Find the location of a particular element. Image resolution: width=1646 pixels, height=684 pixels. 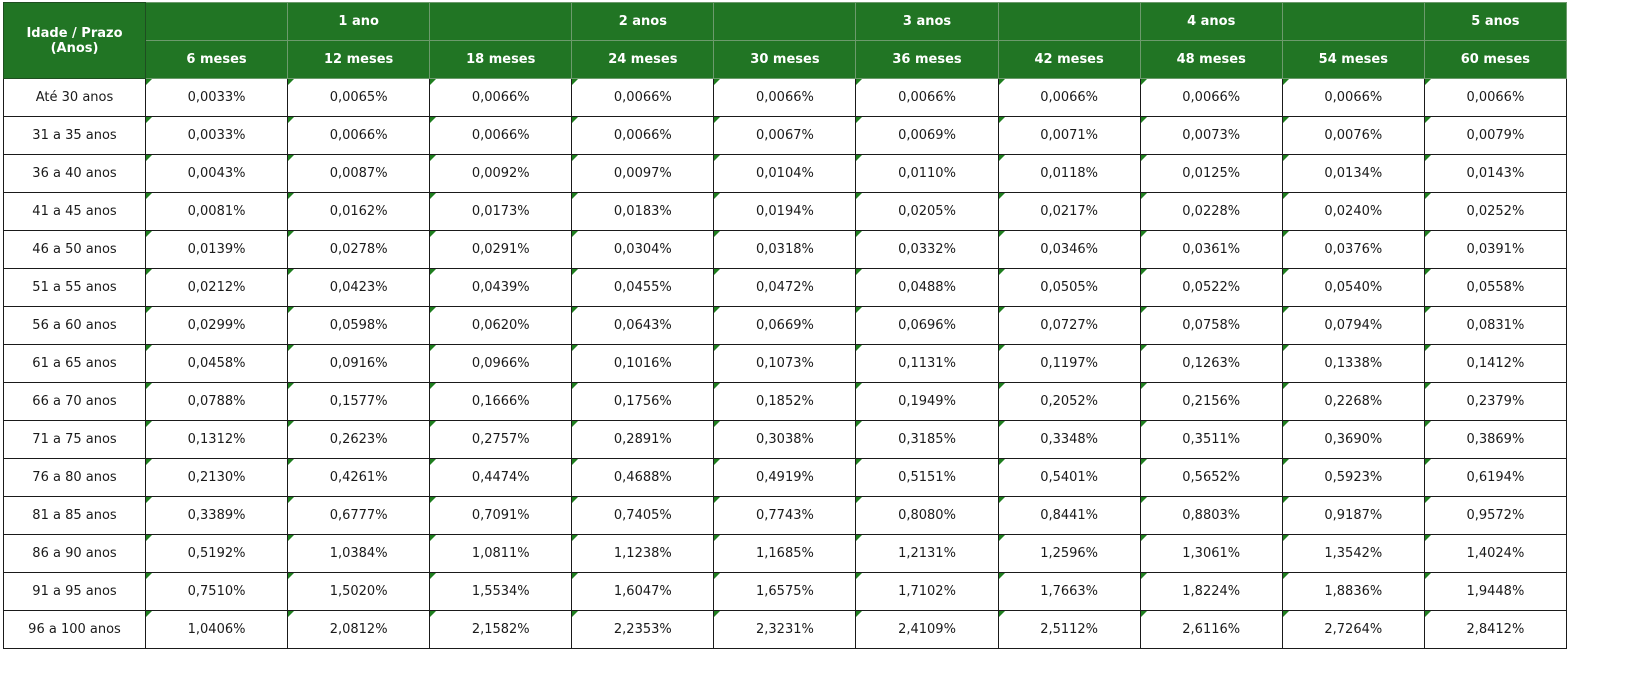

rate-value-cell: 0,0065% is located at coordinates (359, 97).